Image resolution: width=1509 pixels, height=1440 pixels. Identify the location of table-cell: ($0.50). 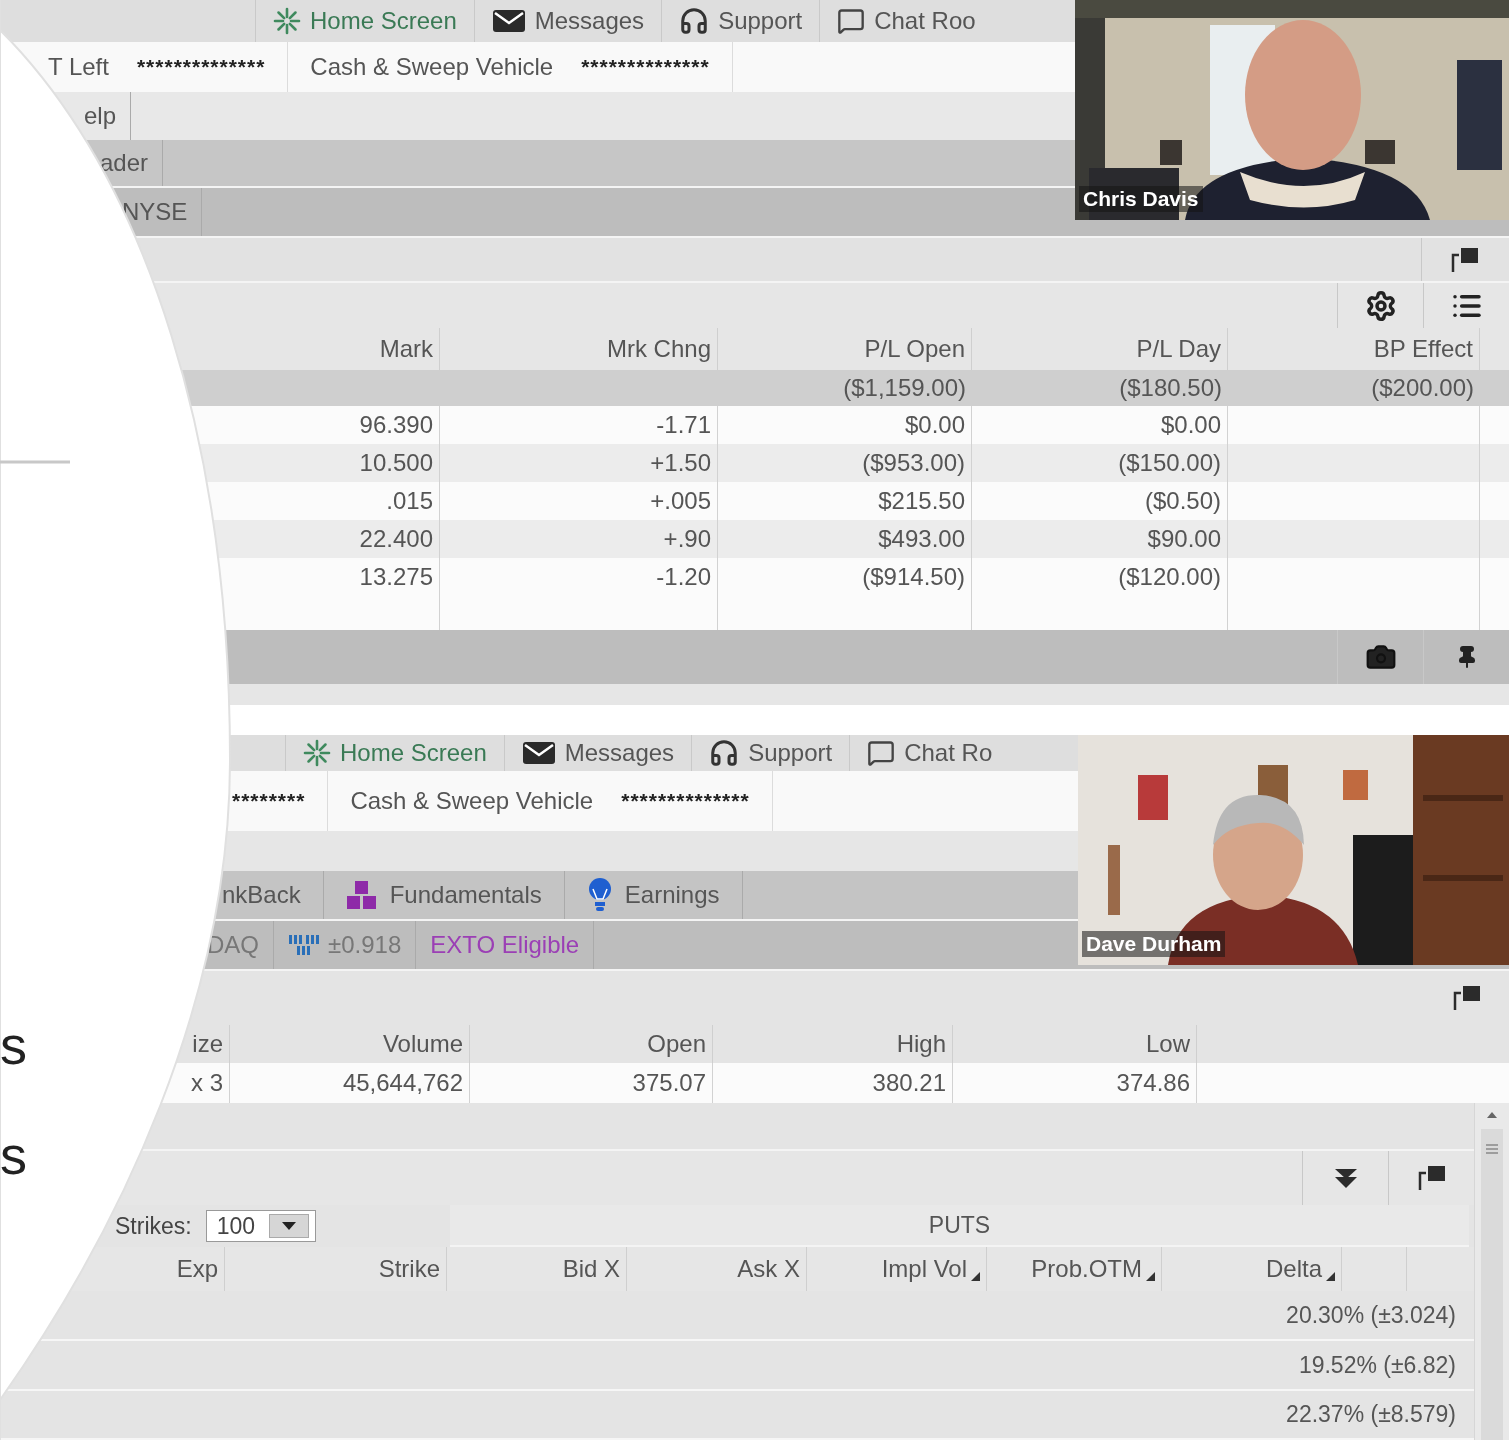
(1182, 501).